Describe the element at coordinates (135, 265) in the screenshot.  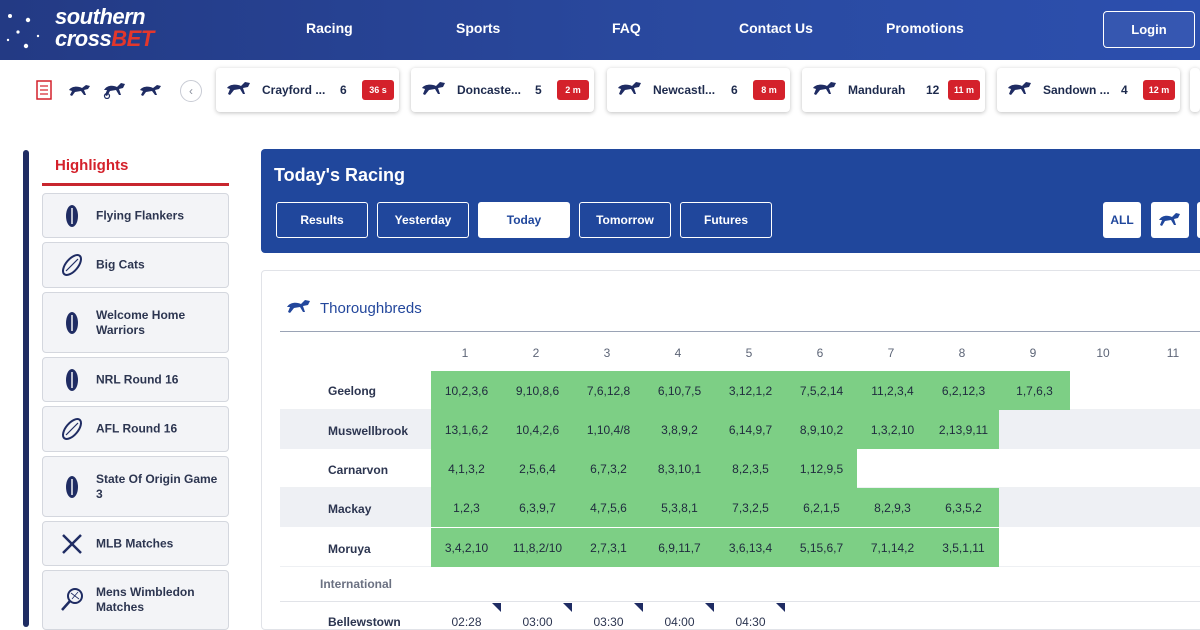
I see `sidebar-item-big-cats: Big Cats` at that location.